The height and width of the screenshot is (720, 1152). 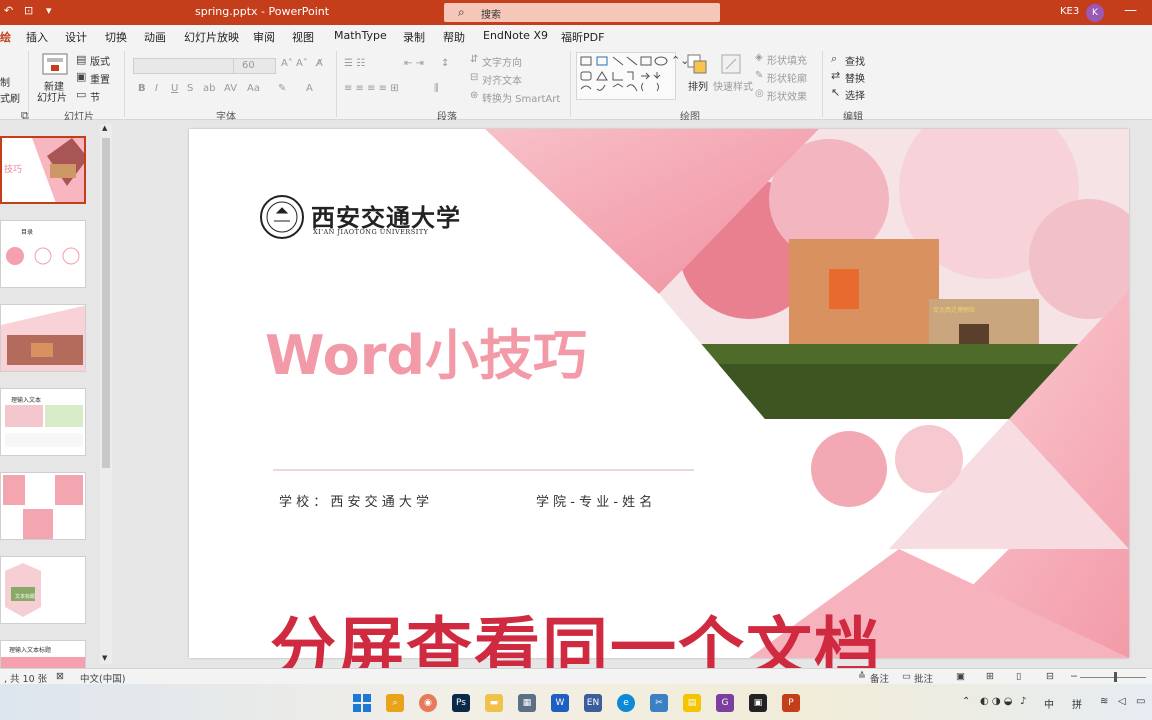 What do you see at coordinates (100, 60) in the screenshot?
I see `layout-button: 版式` at bounding box center [100, 60].